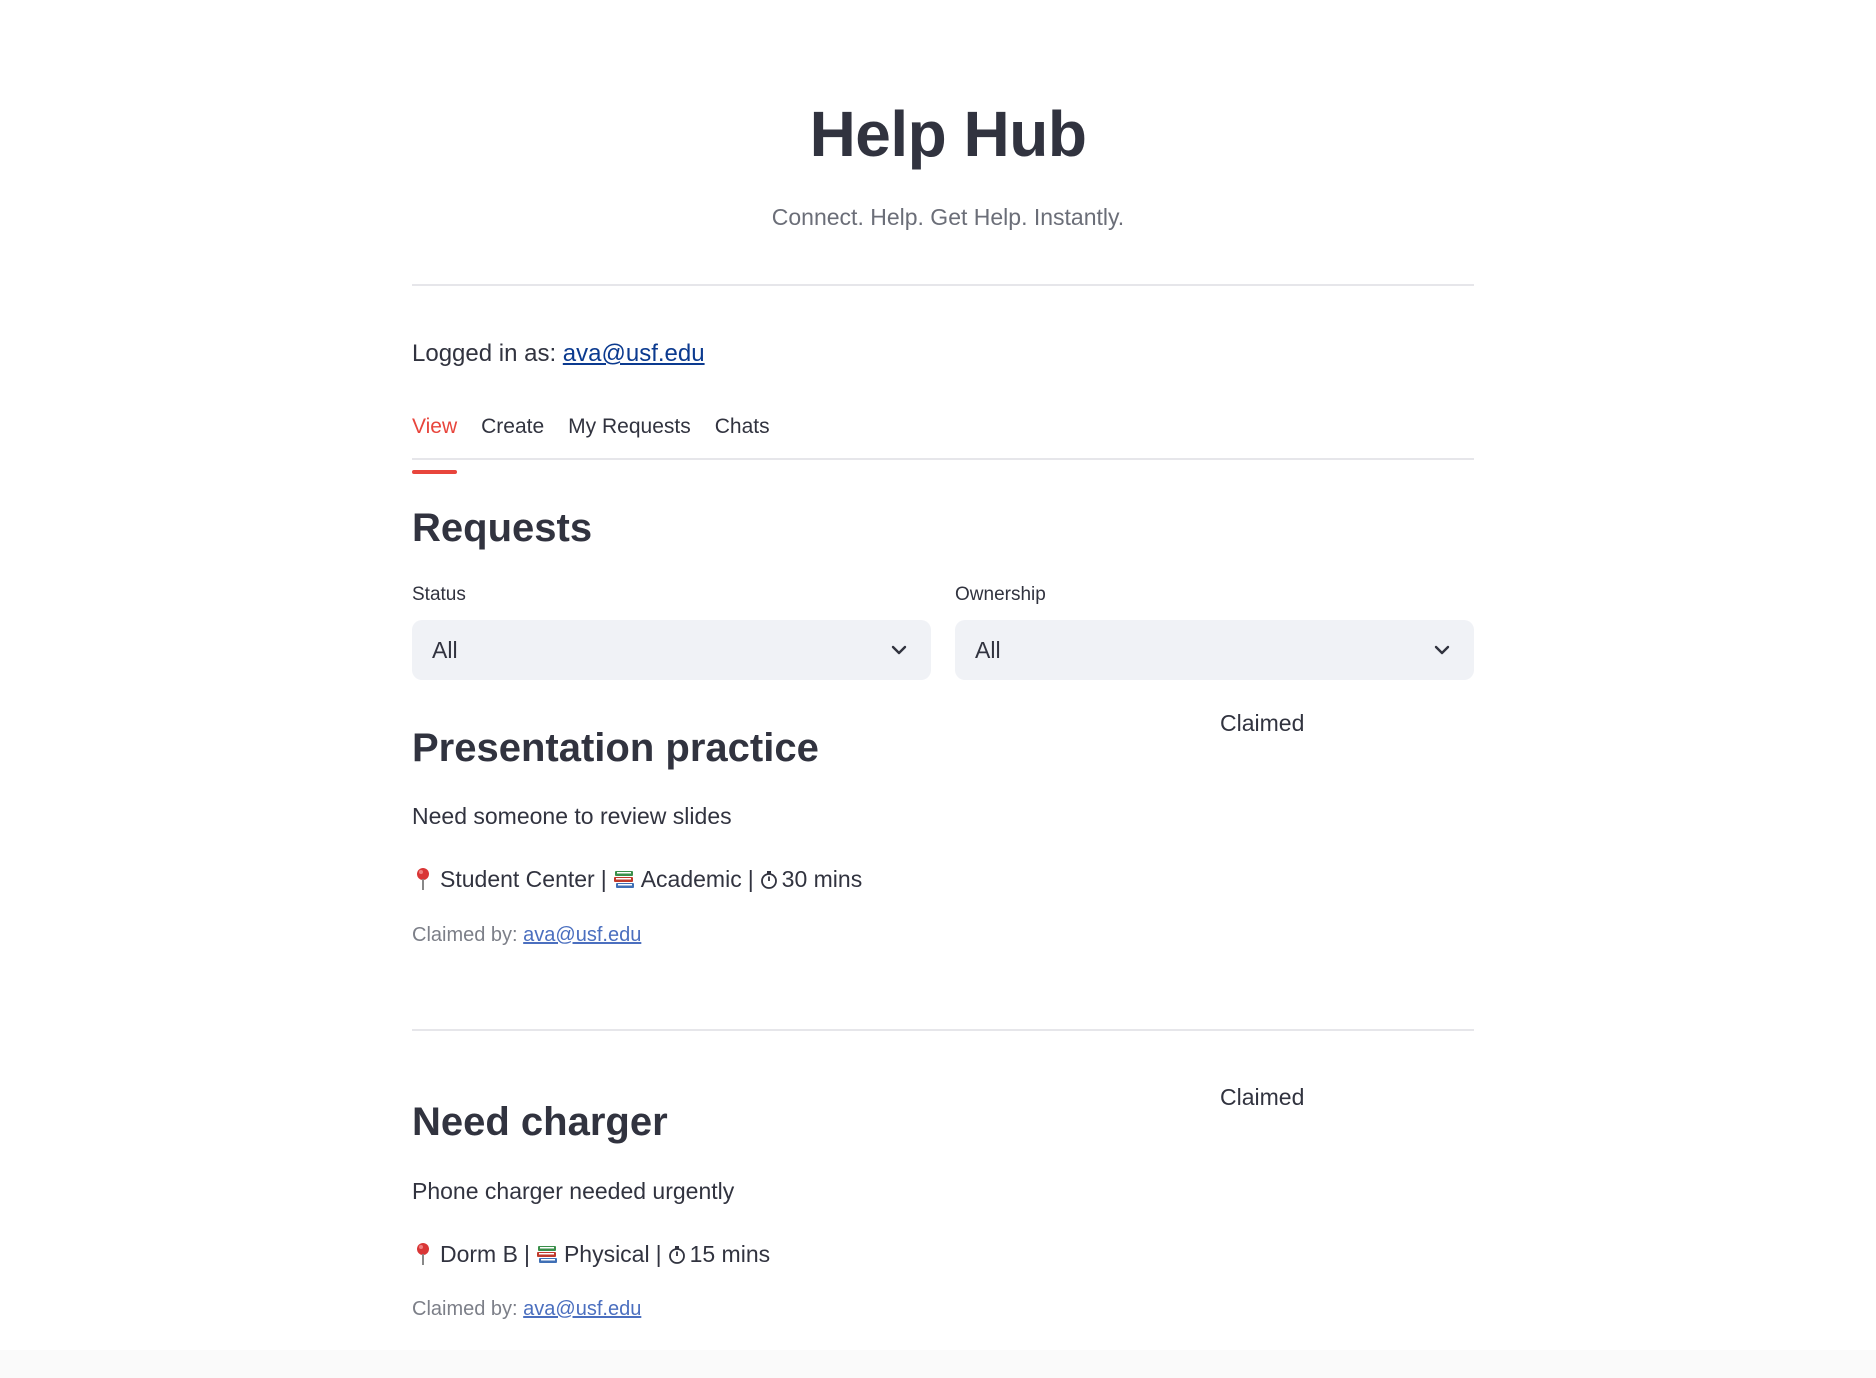  Describe the element at coordinates (512, 434) in the screenshot. I see `tab-create: Create` at that location.